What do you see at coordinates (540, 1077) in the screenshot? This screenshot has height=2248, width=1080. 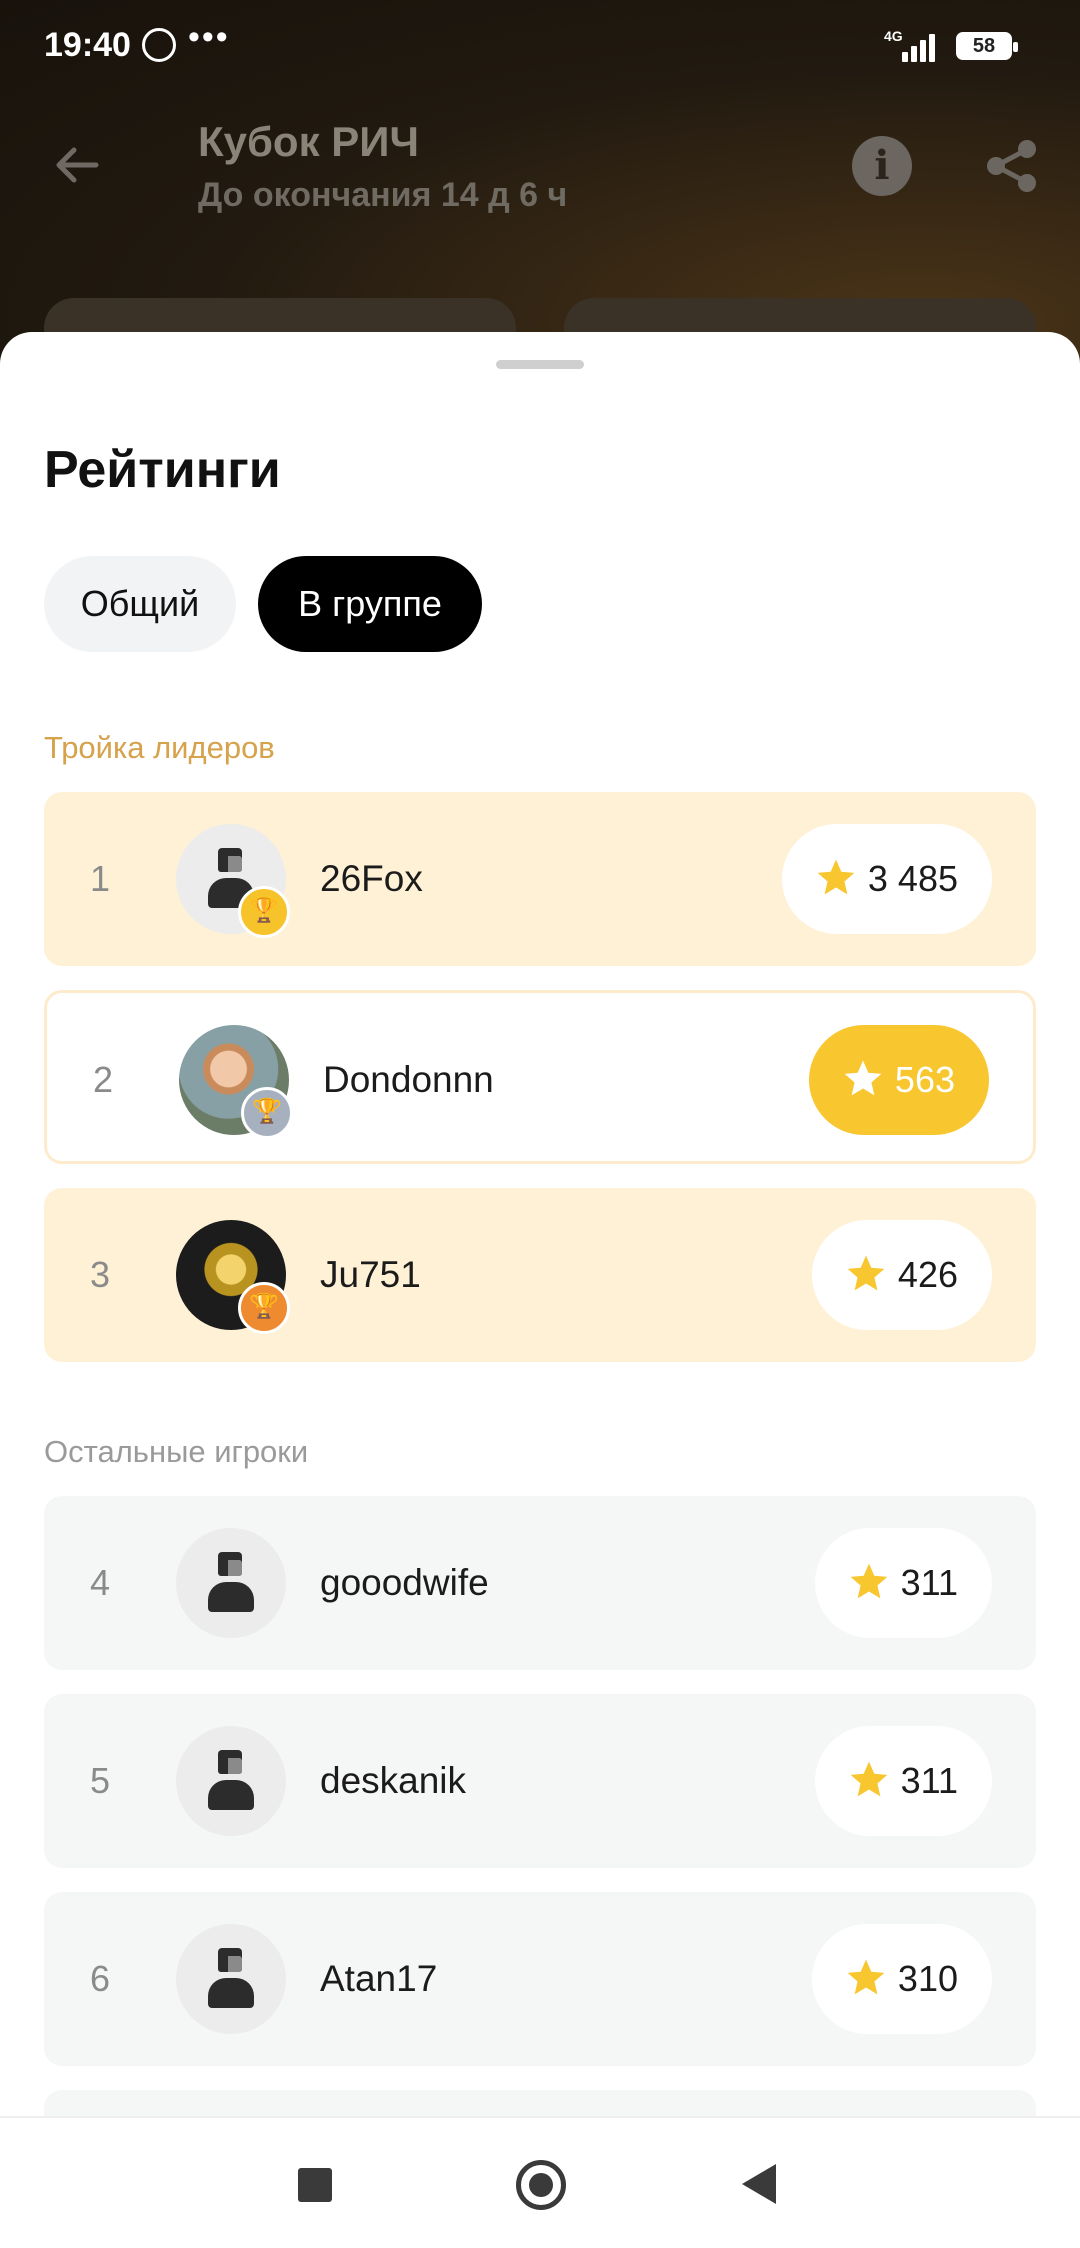 I see `leader-row: 2 🏆 Dondonnn 563` at bounding box center [540, 1077].